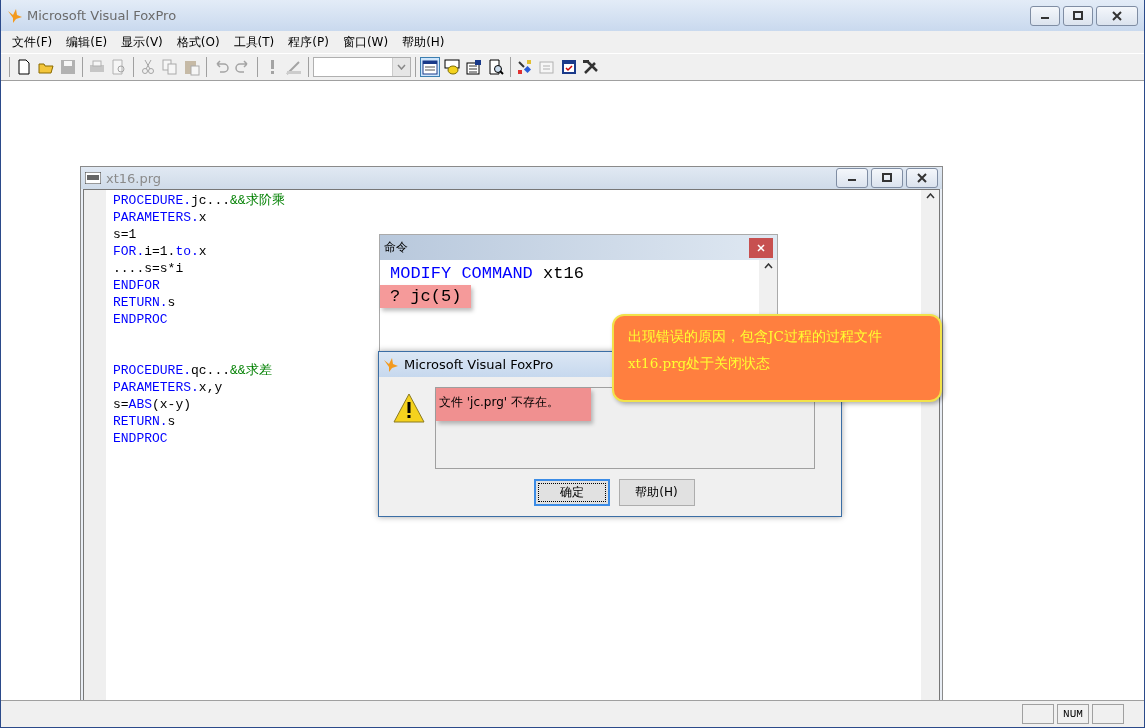 The width and height of the screenshot is (1145, 728). What do you see at coordinates (479, 364) in the screenshot?
I see `dialog-title: Microsoft Visual FoxPro` at bounding box center [479, 364].